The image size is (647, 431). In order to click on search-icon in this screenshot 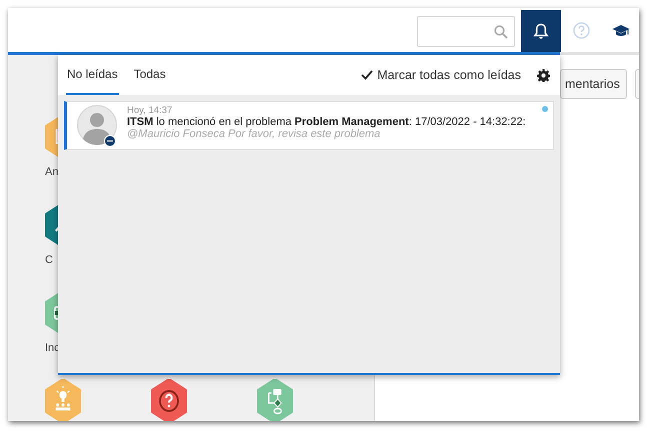, I will do `click(501, 31)`.